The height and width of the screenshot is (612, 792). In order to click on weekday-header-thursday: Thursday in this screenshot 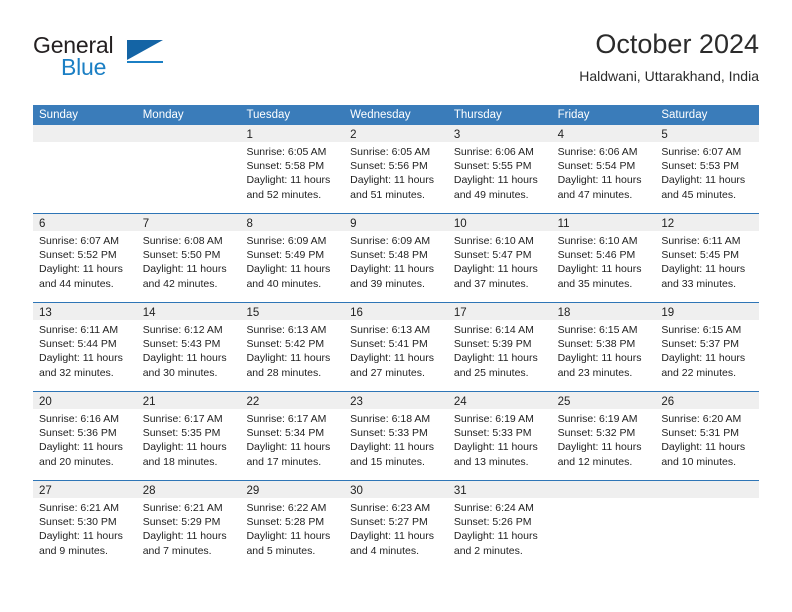, I will do `click(477, 115)`.